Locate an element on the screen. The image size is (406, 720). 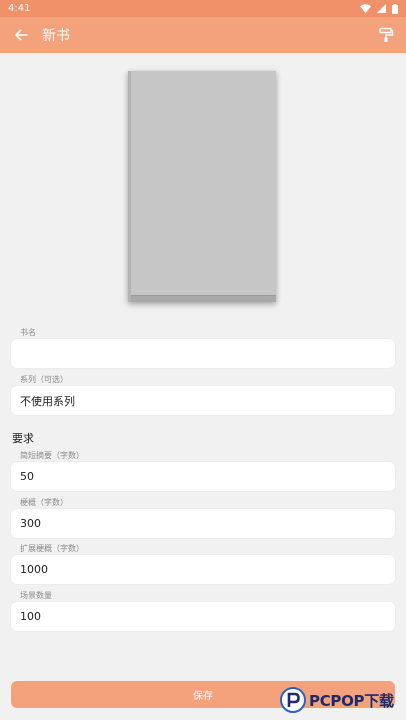
book-name-field is located at coordinates (203, 353).